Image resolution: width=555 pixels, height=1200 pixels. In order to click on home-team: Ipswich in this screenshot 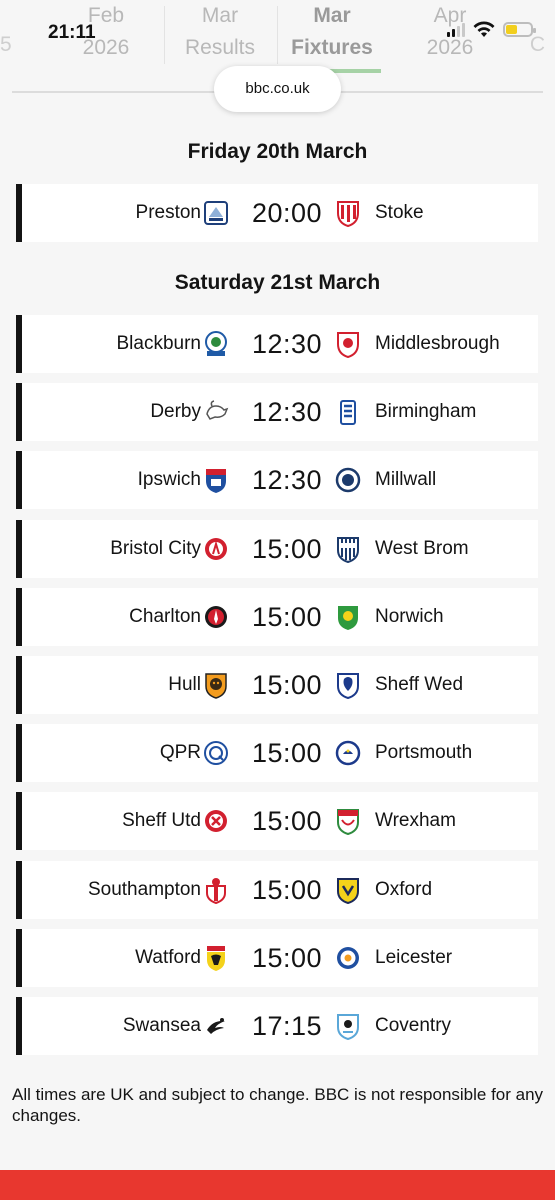, I will do `click(169, 479)`.